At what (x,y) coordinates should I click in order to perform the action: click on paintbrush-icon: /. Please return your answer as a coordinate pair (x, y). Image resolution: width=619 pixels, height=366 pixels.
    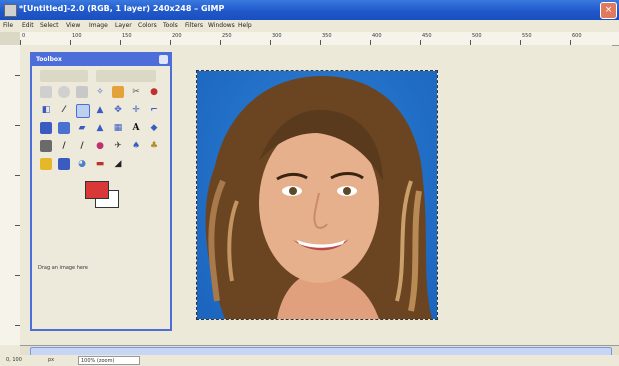
    Looking at the image, I should click on (82, 146).